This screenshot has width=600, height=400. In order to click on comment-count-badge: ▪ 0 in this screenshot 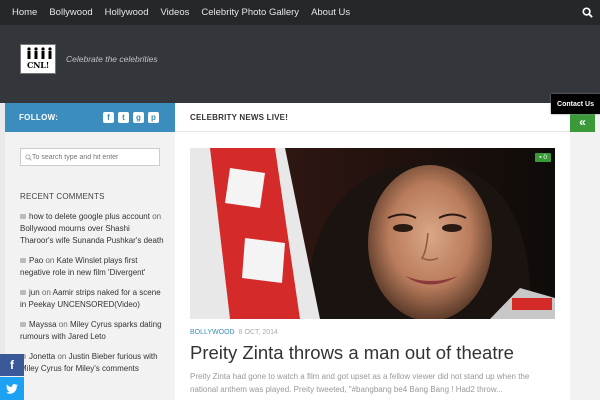, I will do `click(543, 157)`.